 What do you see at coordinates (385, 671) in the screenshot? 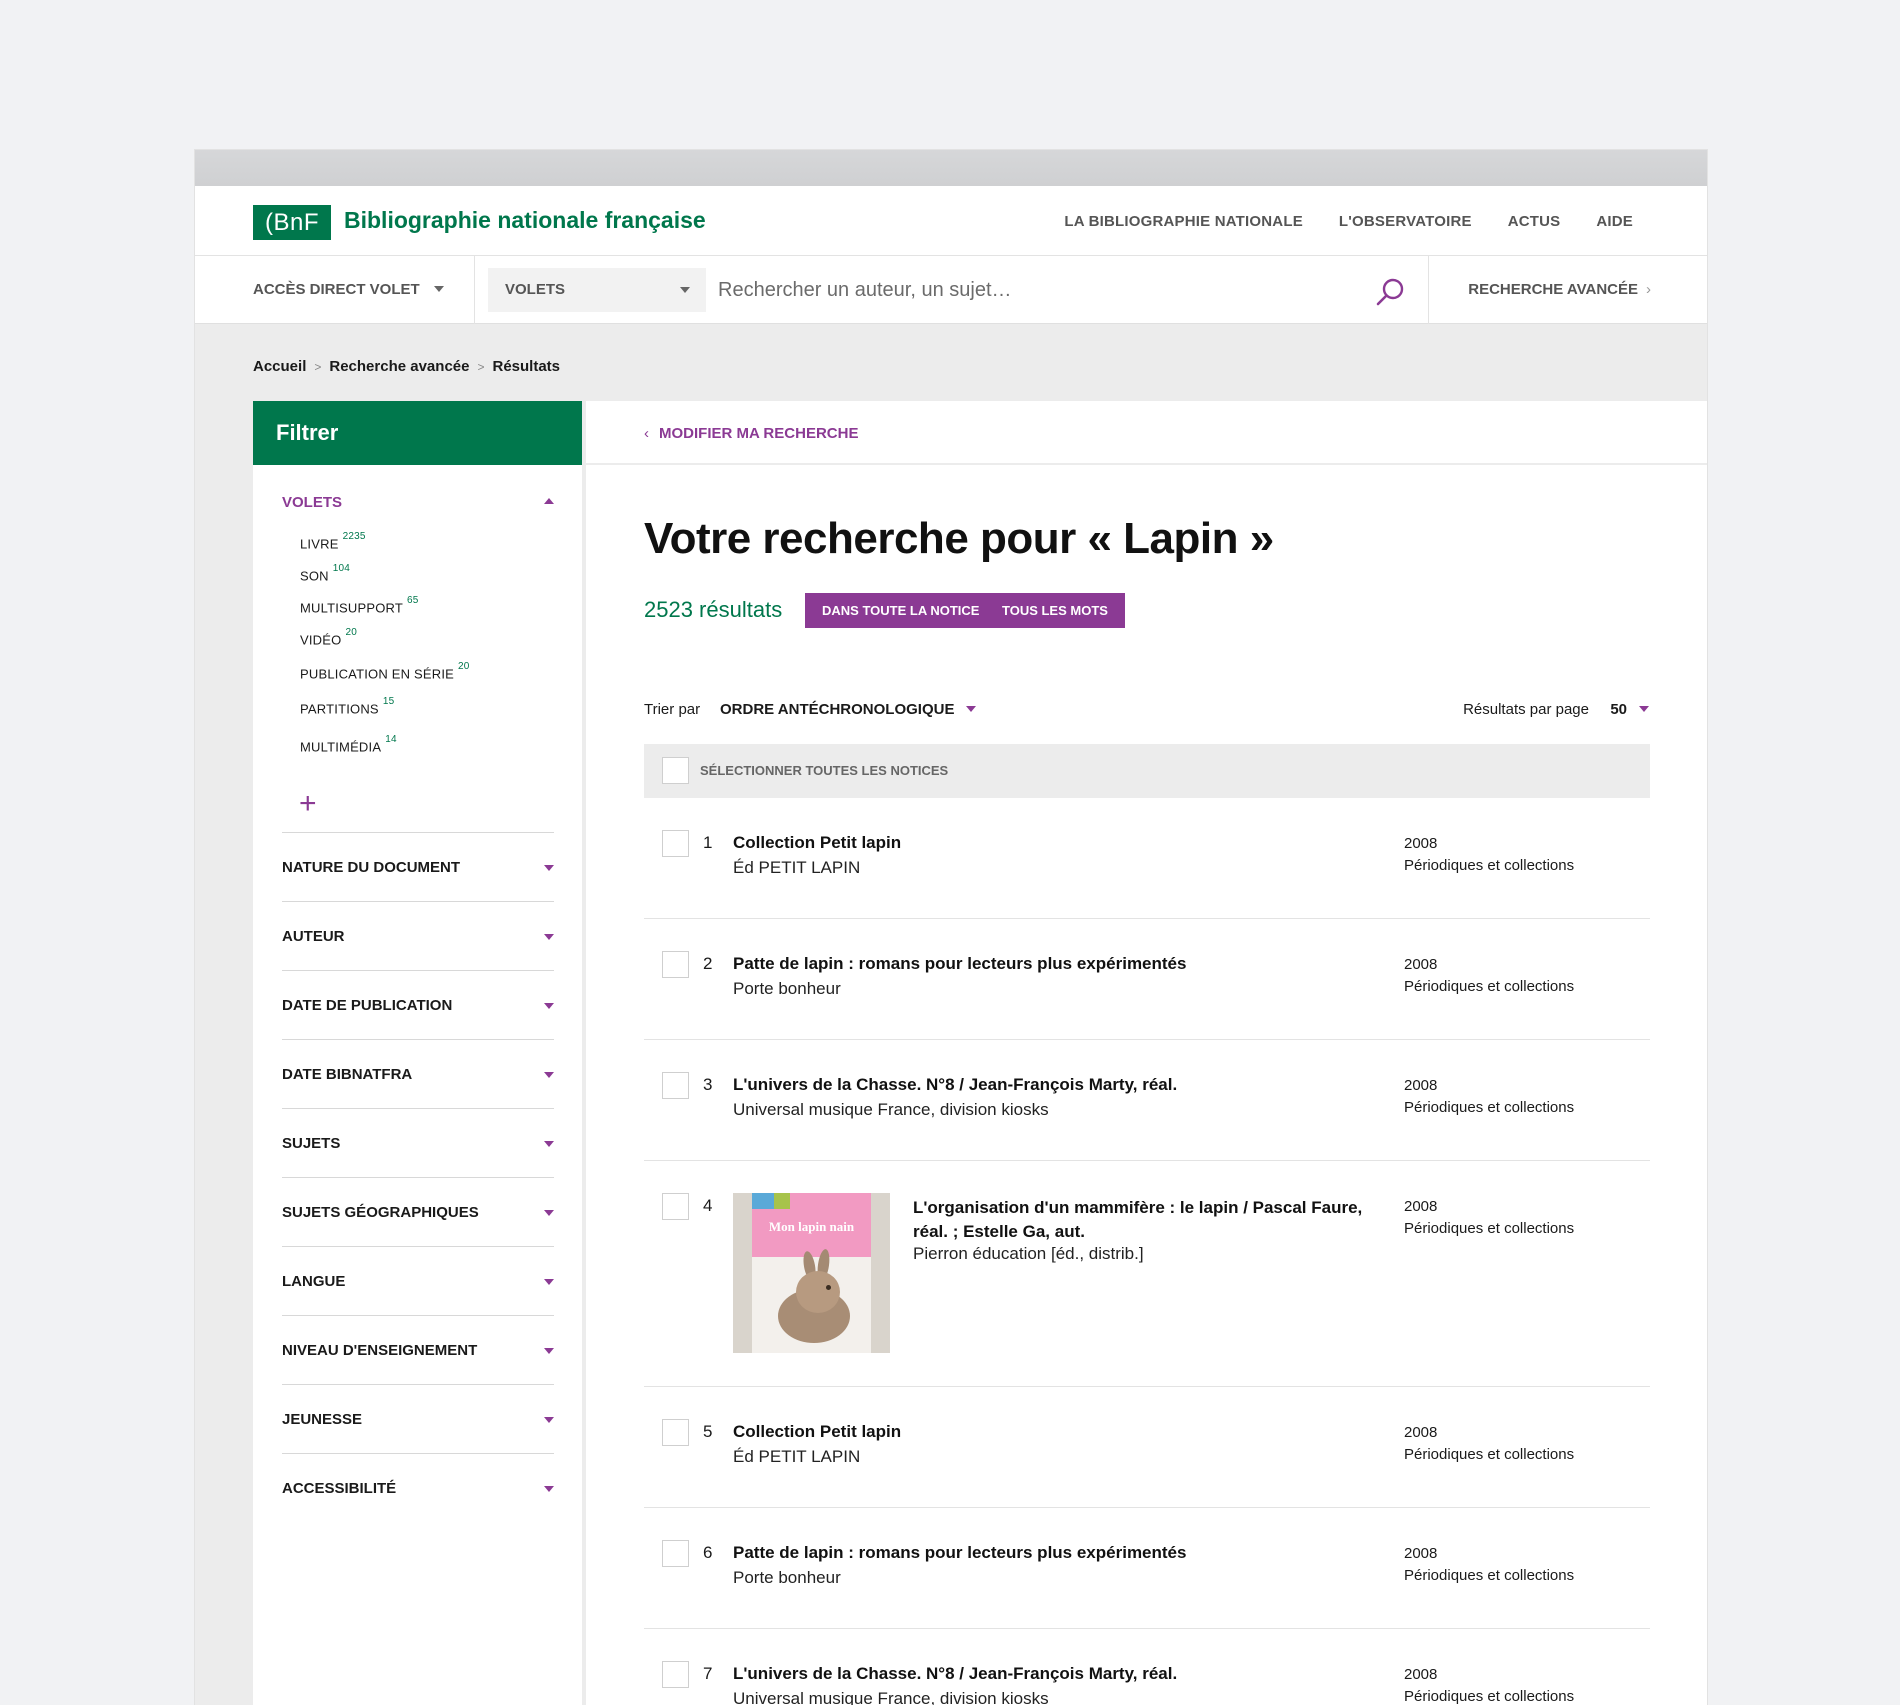
I see `volet-item-publication-serie: PUBLICATION EN SÉRIE 20` at bounding box center [385, 671].